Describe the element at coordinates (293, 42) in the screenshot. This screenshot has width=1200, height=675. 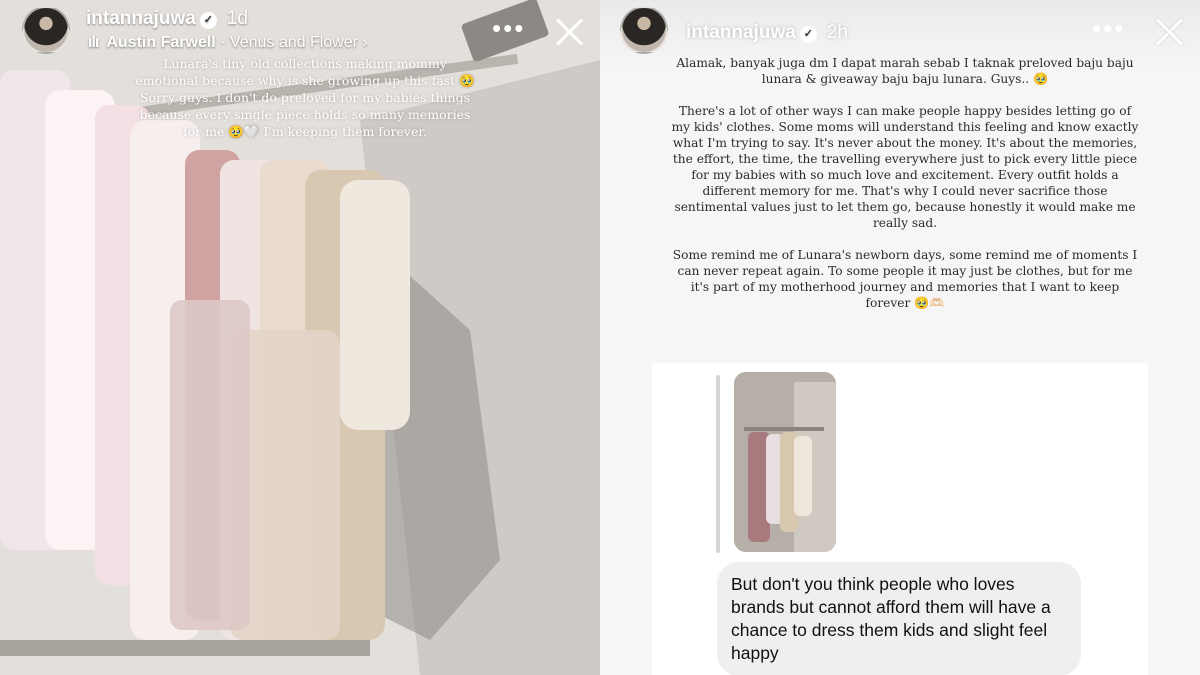
I see `music-song: Venus and Flower` at that location.